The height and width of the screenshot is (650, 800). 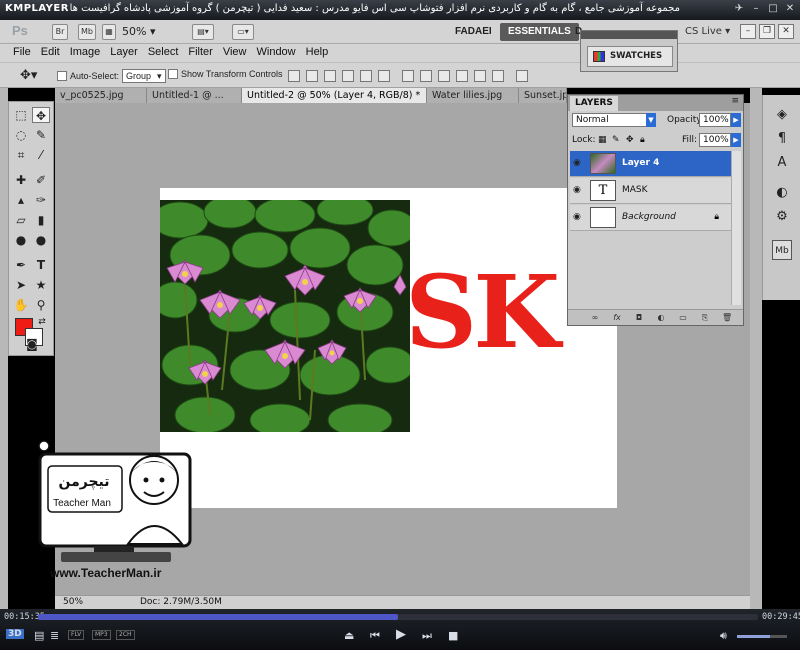 What do you see at coordinates (32, 344) in the screenshot?
I see `quick-mask-icon: ◙` at bounding box center [32, 344].